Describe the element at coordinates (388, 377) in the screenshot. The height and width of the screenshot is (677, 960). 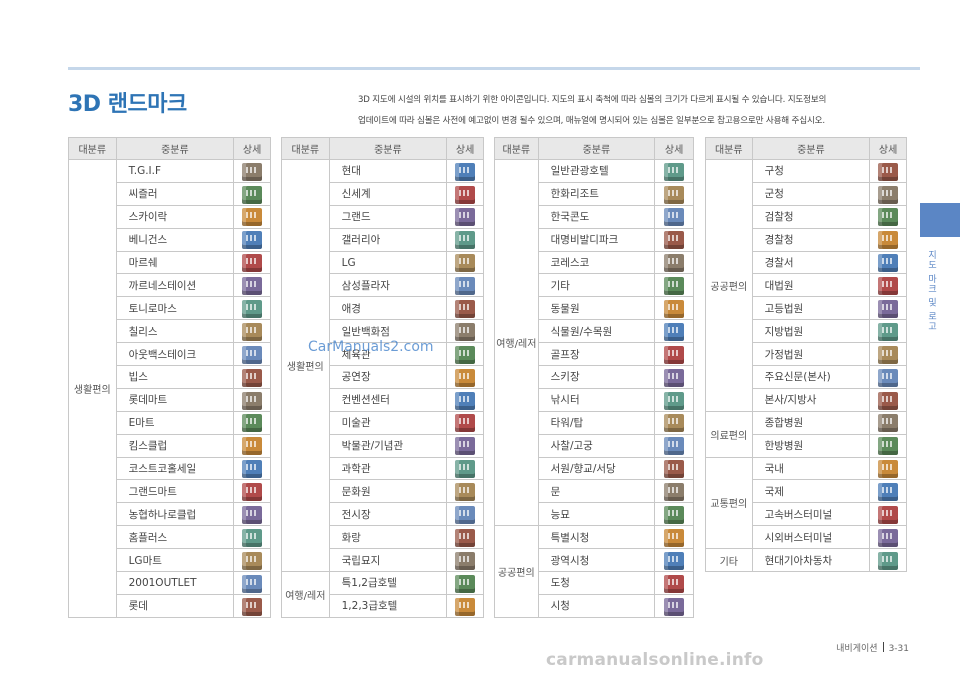
I see `subcategory-cell: 공연장` at that location.